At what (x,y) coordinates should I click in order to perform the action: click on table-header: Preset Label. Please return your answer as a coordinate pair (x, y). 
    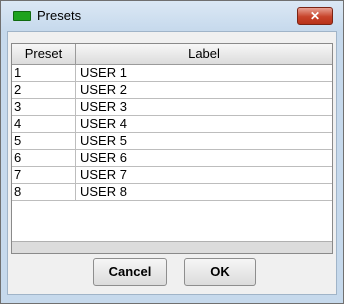
    Looking at the image, I should click on (172, 54).